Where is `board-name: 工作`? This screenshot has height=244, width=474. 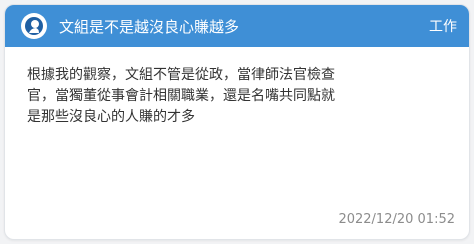
board-name: 工作 is located at coordinates (443, 26).